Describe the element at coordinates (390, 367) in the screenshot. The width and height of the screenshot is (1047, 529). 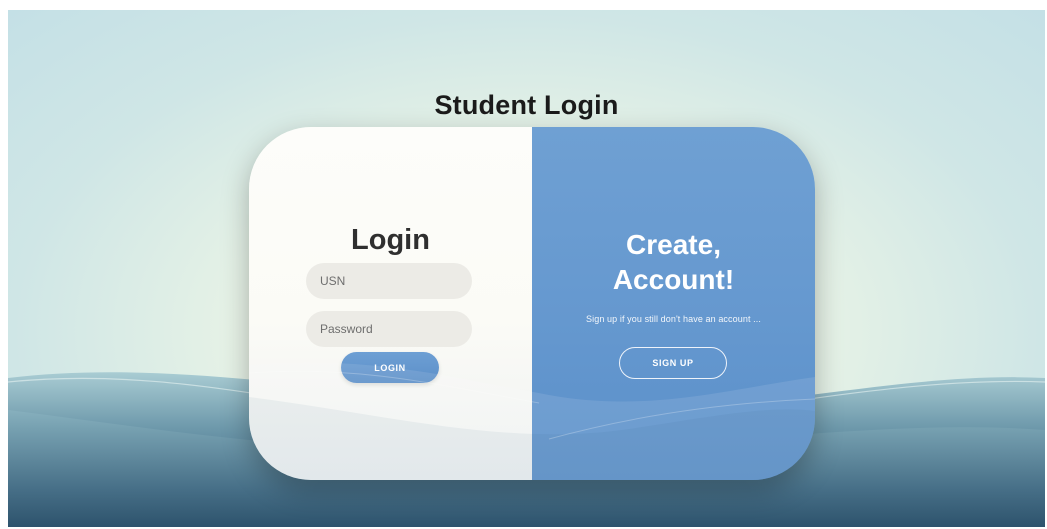
I see `login-button: LOGIN` at that location.